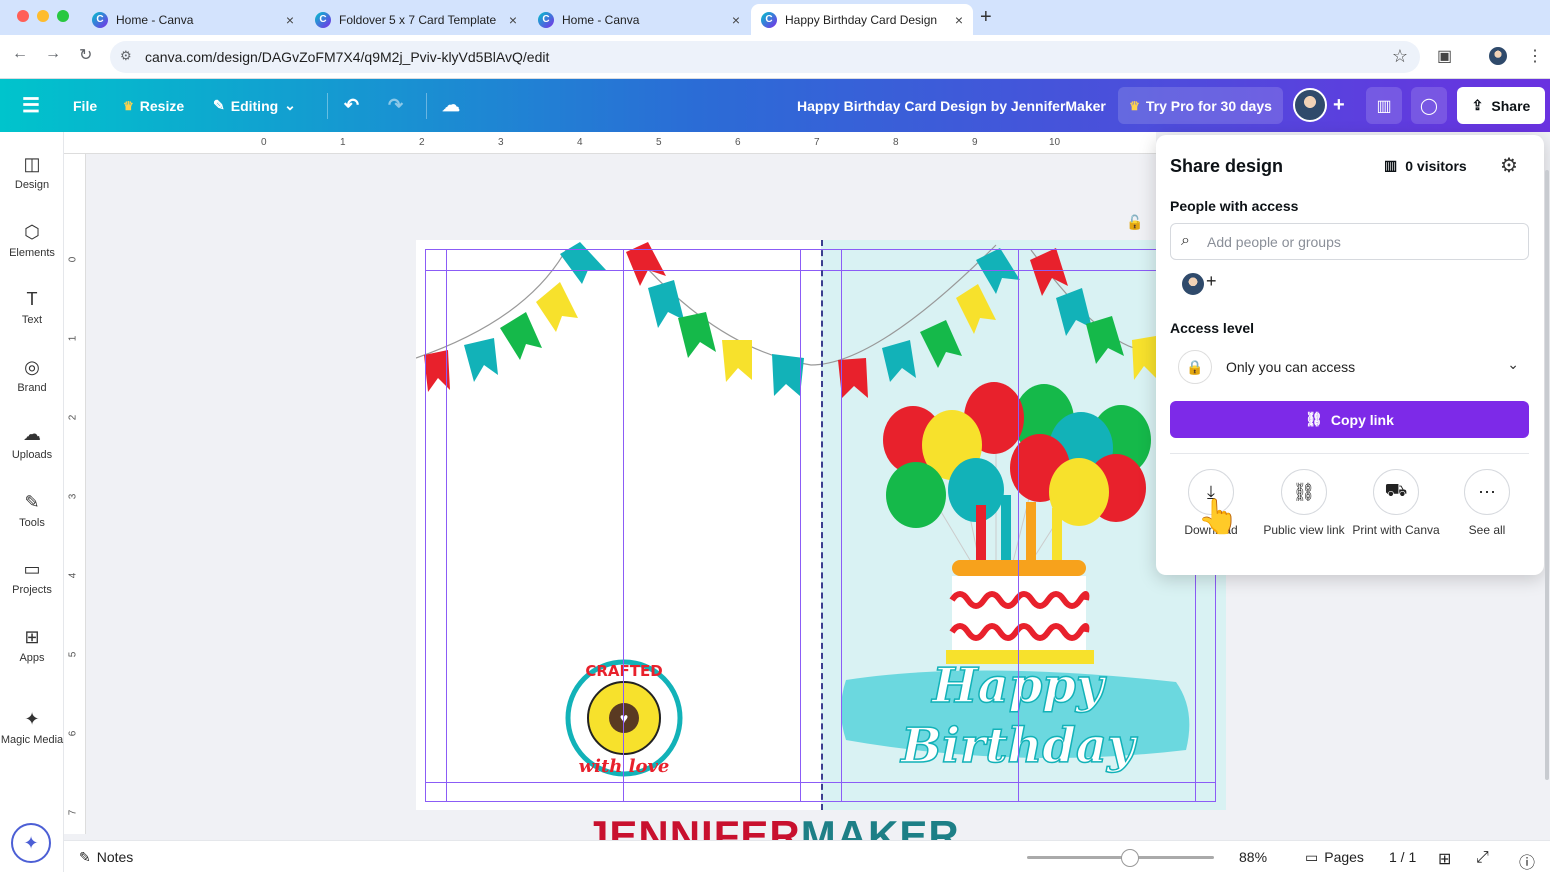  What do you see at coordinates (153, 105) in the screenshot?
I see `resize-button: ♛ Resize` at bounding box center [153, 105].